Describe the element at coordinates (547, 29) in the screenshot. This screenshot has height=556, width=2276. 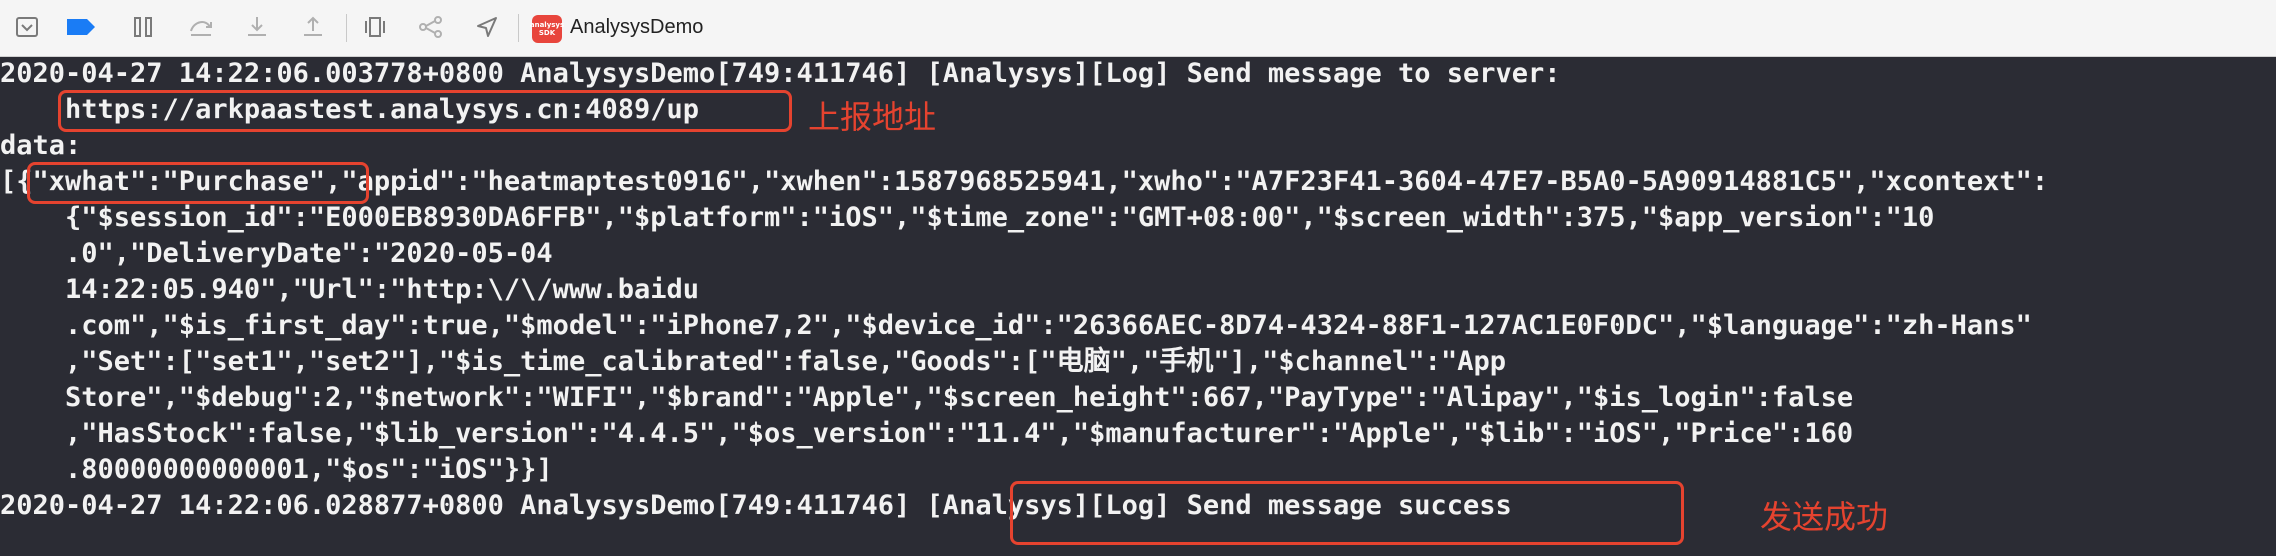
I see `app-icon: analysys SDK` at that location.